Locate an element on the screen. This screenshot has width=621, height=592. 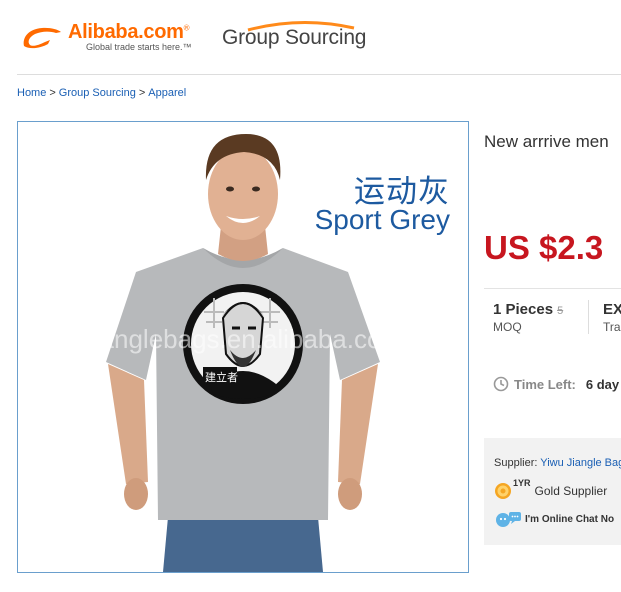
supplier-name-link: Yiwu Jiangle Bag is located at coordinates (580, 463).